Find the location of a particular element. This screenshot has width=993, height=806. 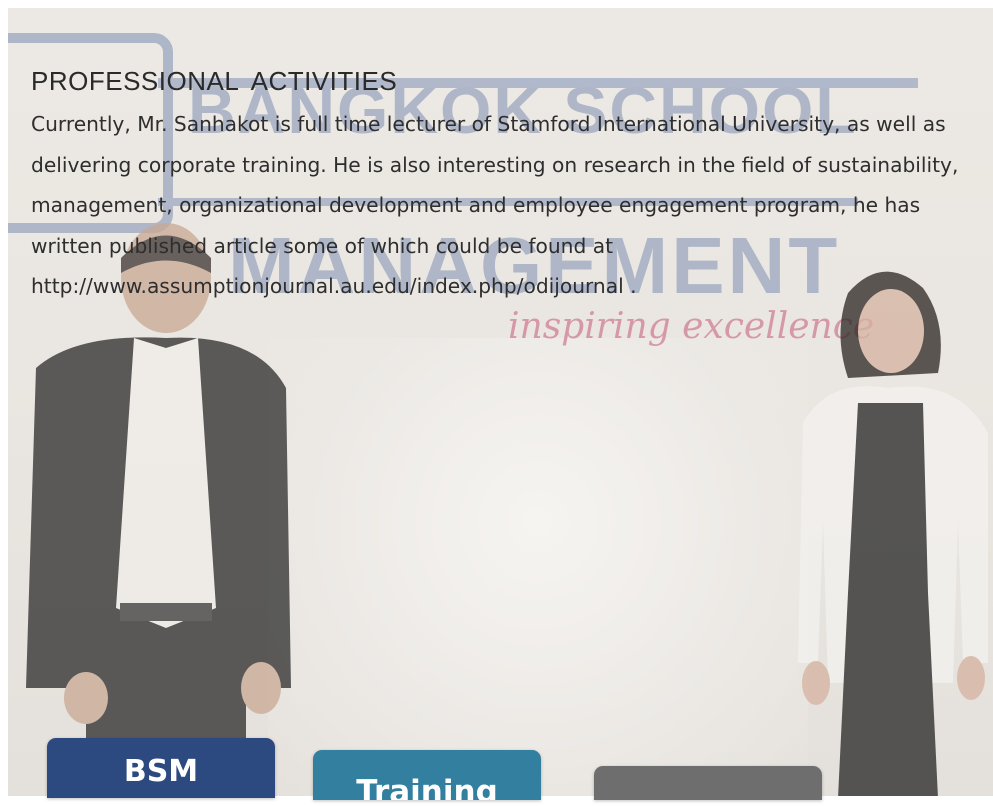

bsm-button: BSM is located at coordinates (161, 768).